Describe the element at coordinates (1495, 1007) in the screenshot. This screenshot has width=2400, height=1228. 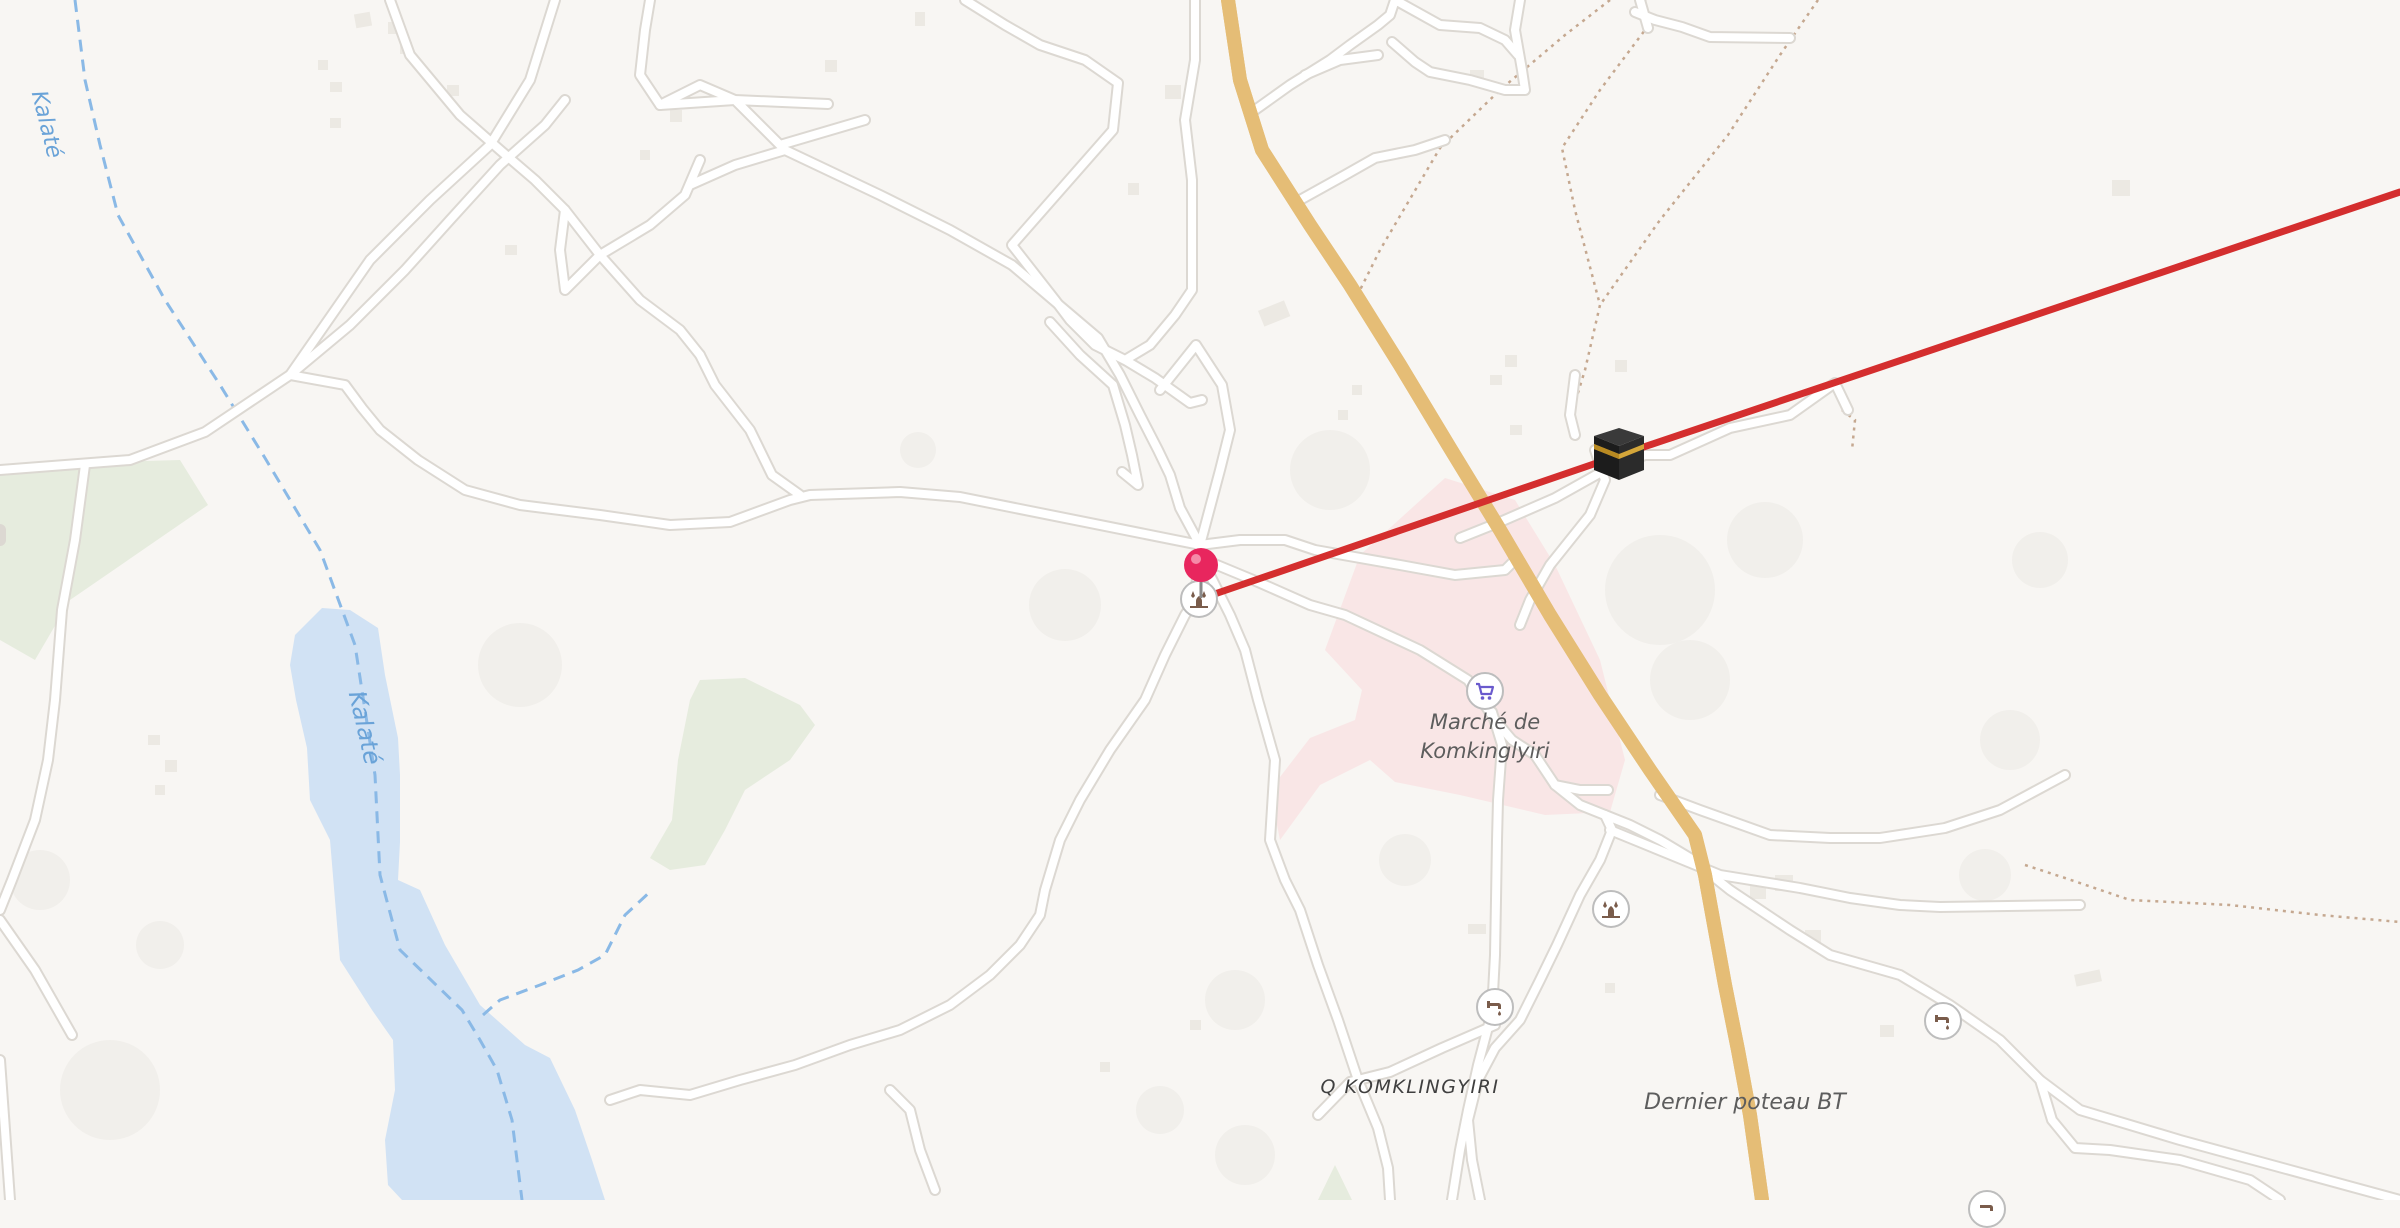
I see `water-tap-icon` at that location.